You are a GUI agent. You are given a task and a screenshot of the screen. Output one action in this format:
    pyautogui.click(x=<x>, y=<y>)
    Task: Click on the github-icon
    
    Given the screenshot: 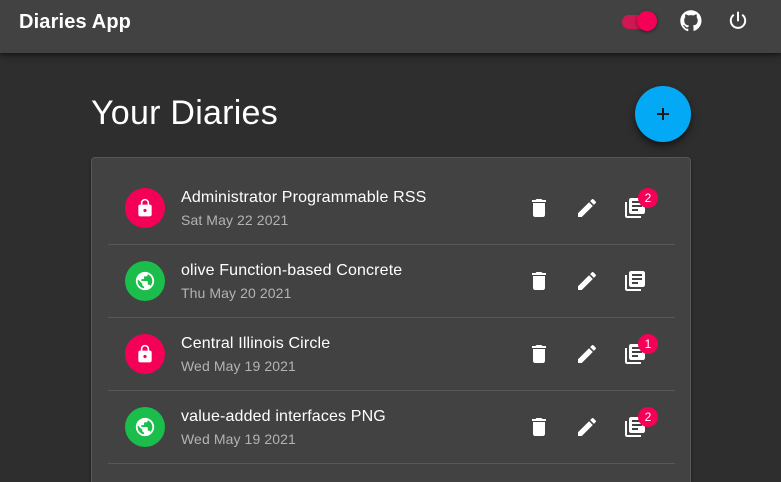 What is the action you would take?
    pyautogui.click(x=691, y=21)
    